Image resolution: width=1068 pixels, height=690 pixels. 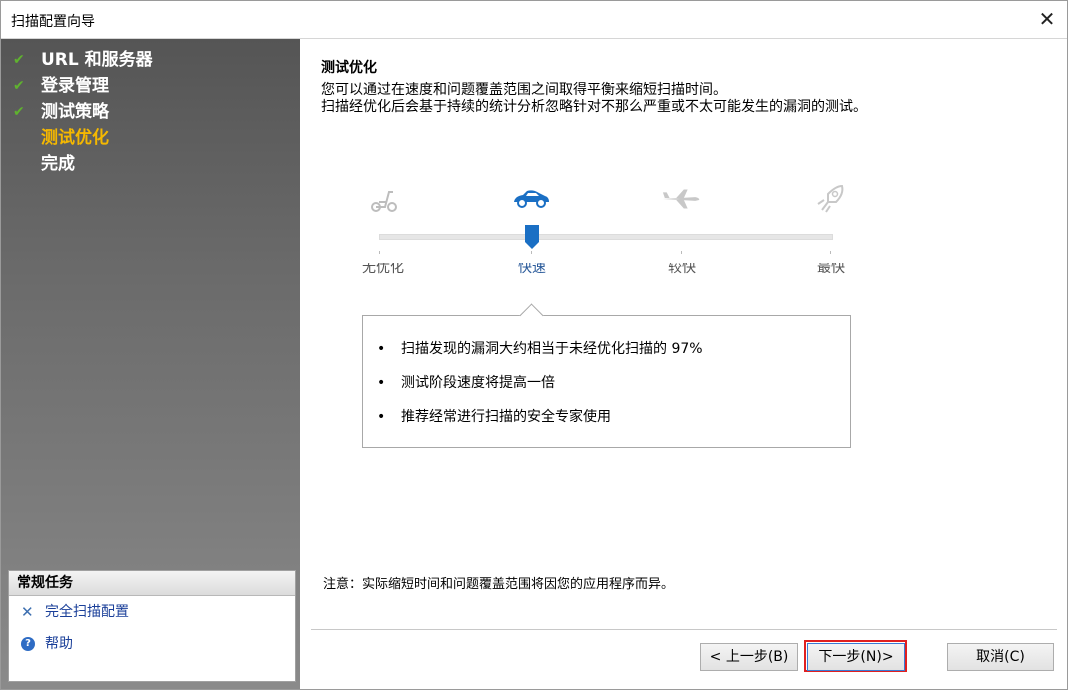 I want to click on step-login-management: ✔ 登录管理, so click(x=150, y=86).